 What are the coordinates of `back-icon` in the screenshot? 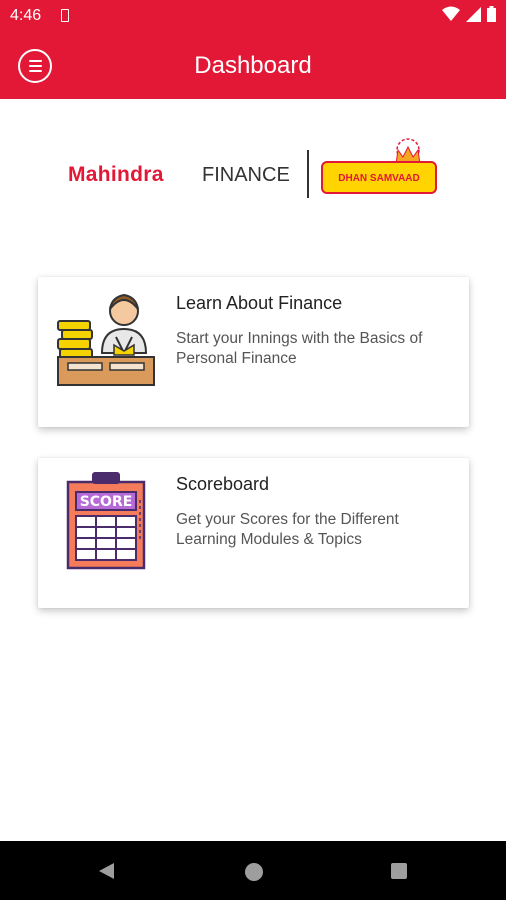 It's located at (106, 871).